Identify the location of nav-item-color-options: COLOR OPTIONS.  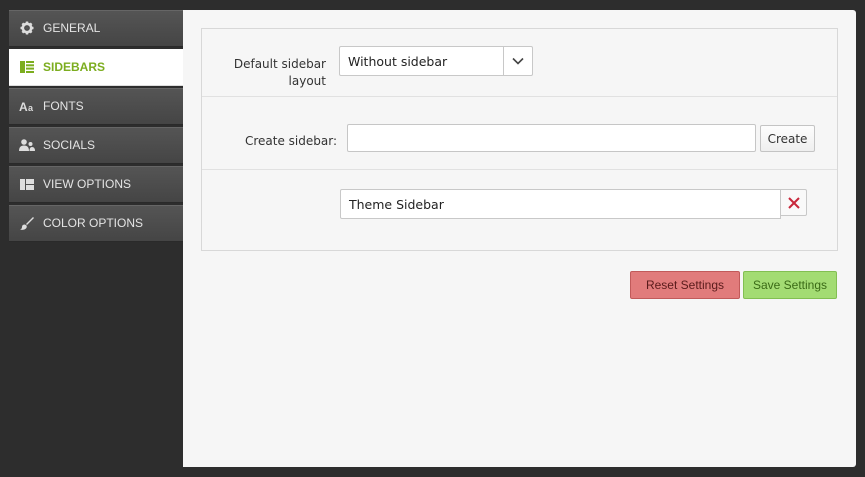
(96, 223).